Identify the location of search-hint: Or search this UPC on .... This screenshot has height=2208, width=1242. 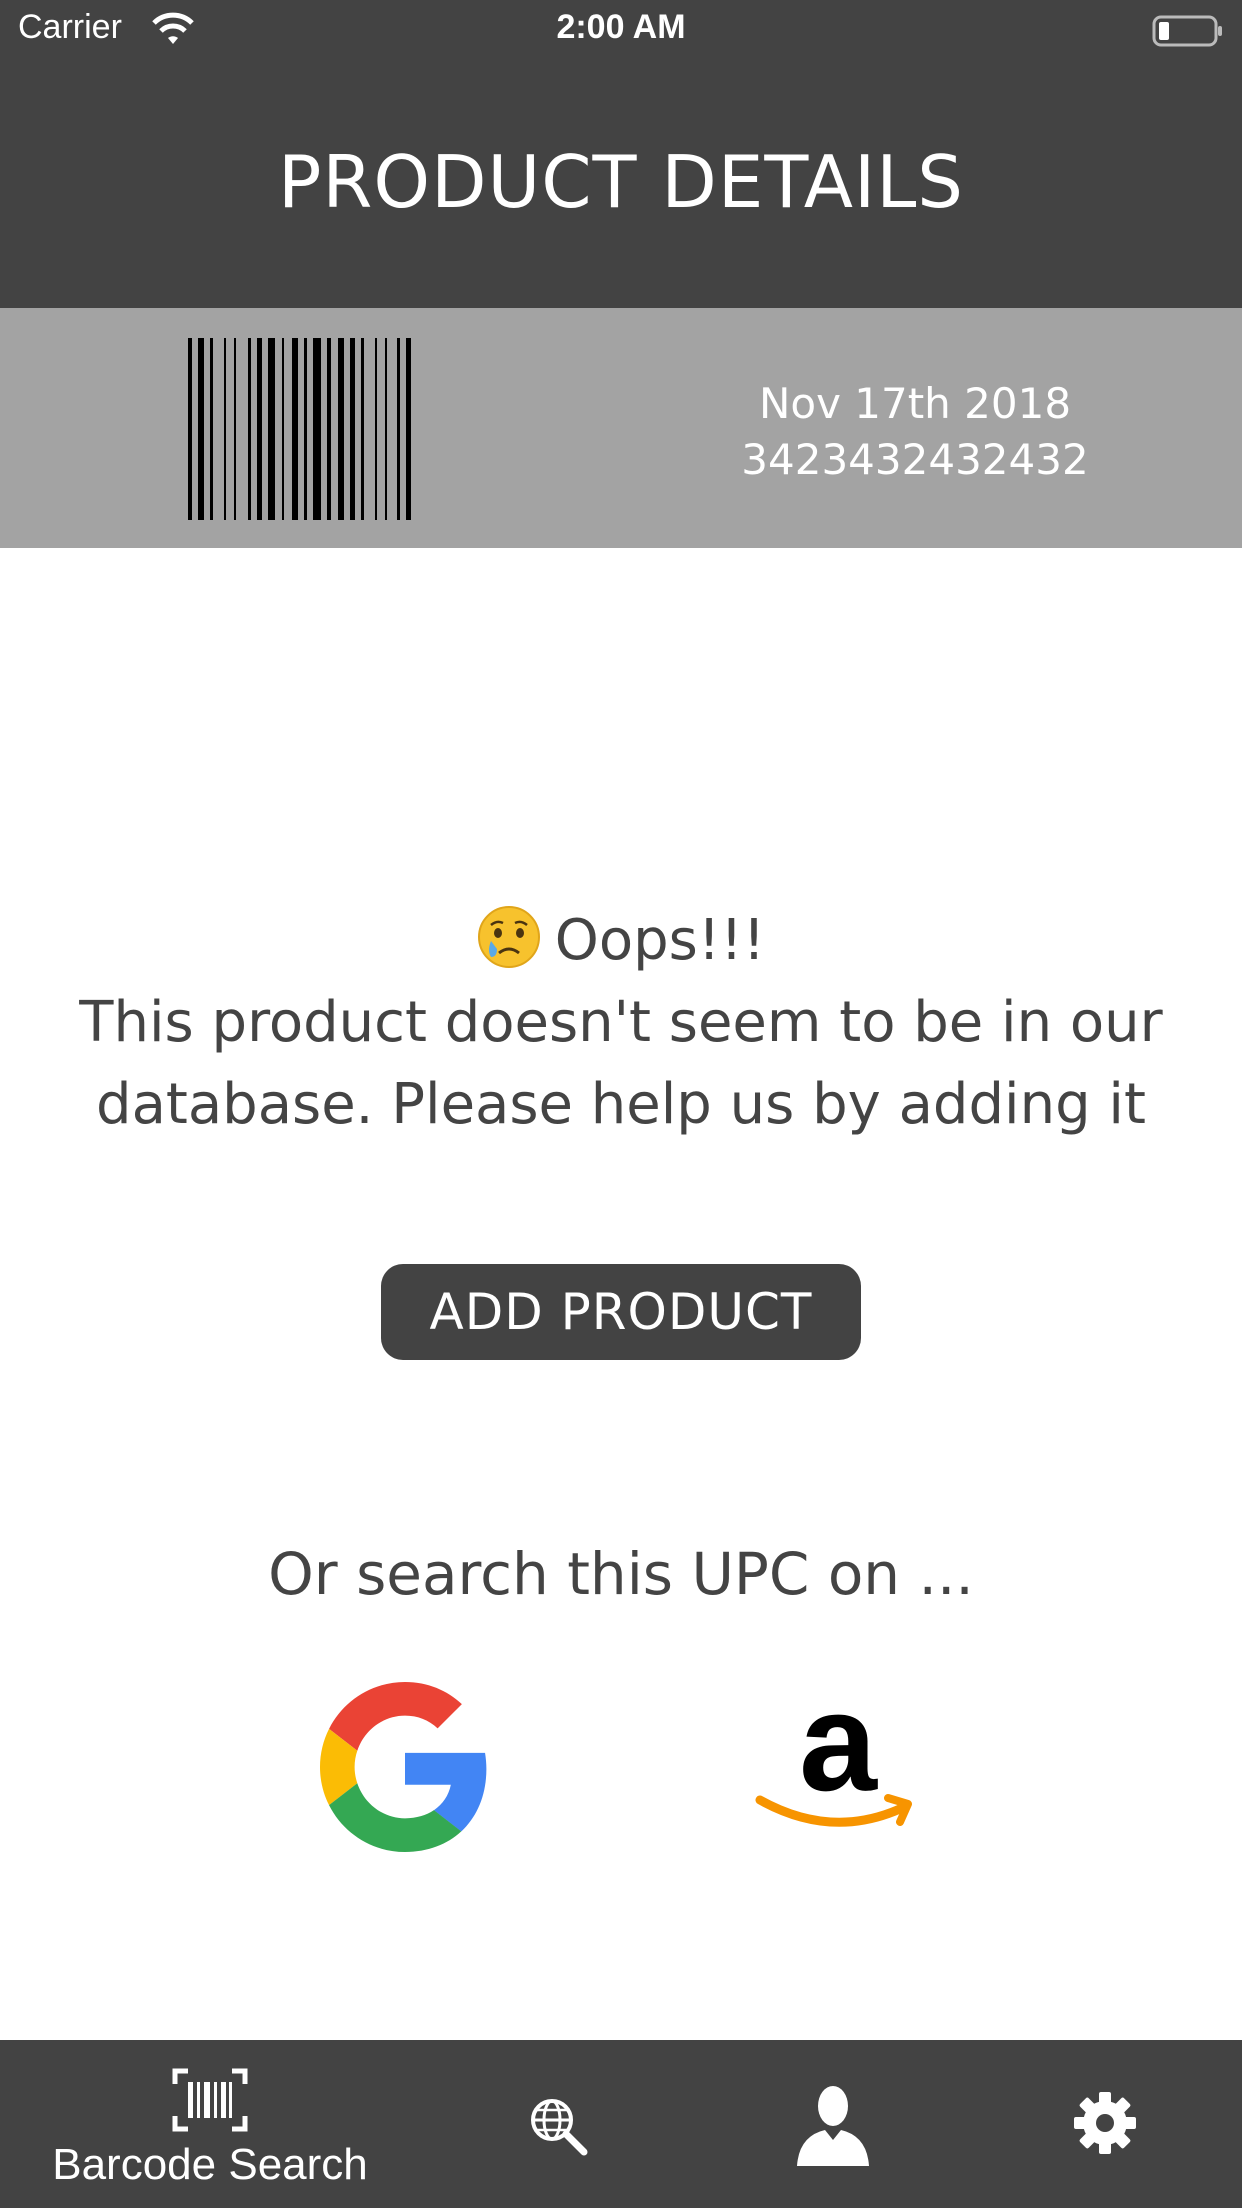
(621, 1574).